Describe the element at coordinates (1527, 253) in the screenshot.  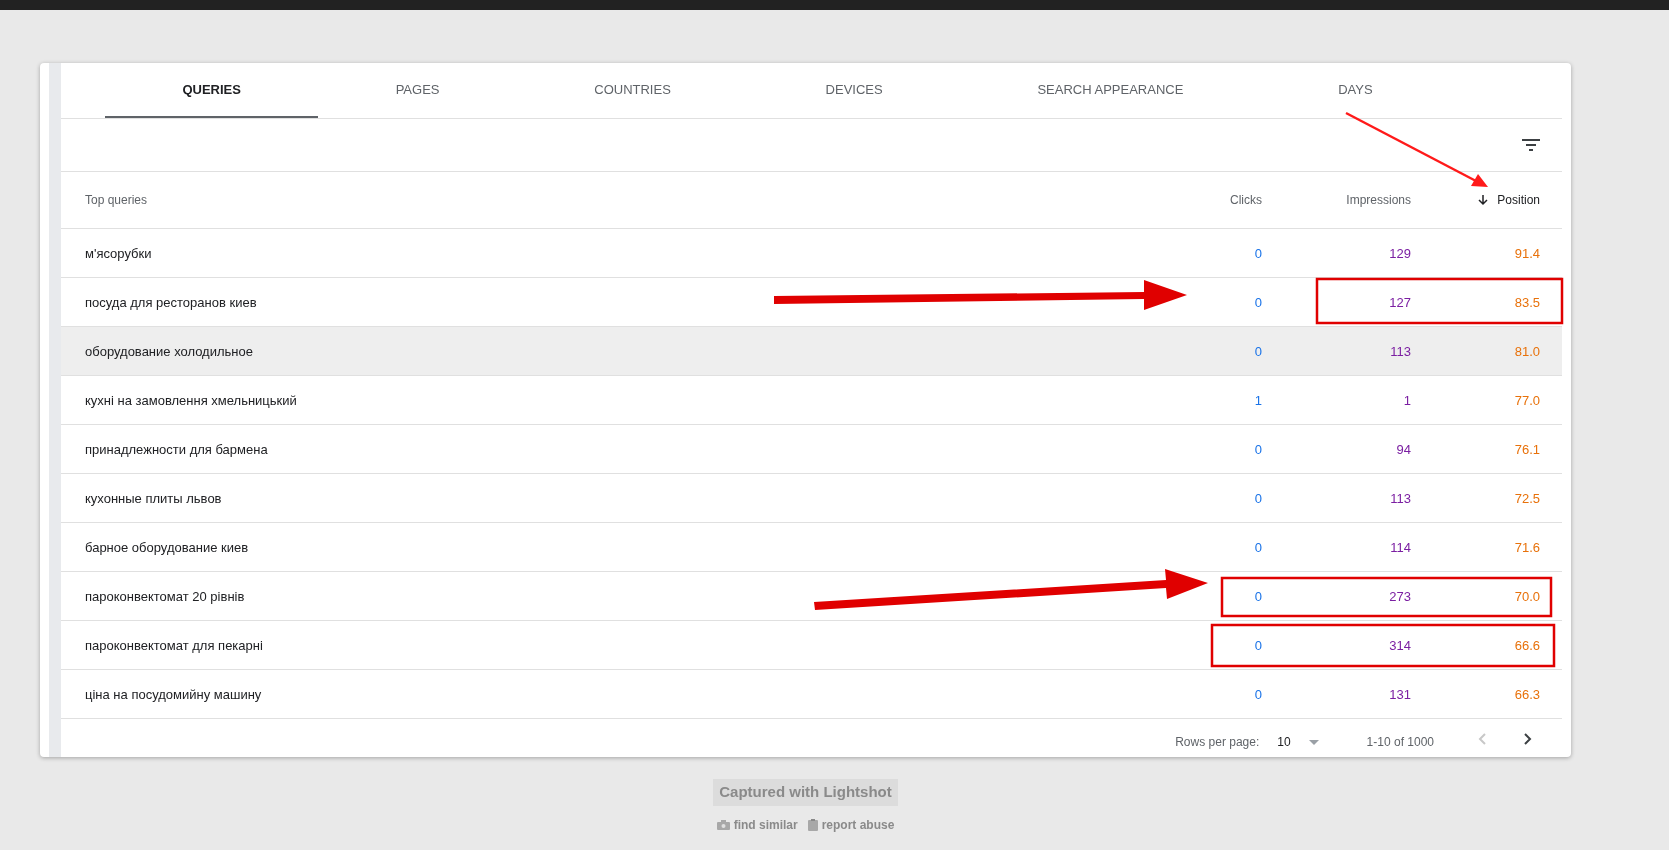
I see `position-cell: 91.4` at that location.